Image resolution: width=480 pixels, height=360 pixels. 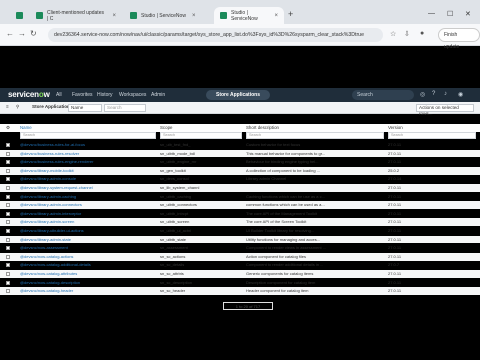 I want to click on new-tab-button: +, so click(x=290, y=14).